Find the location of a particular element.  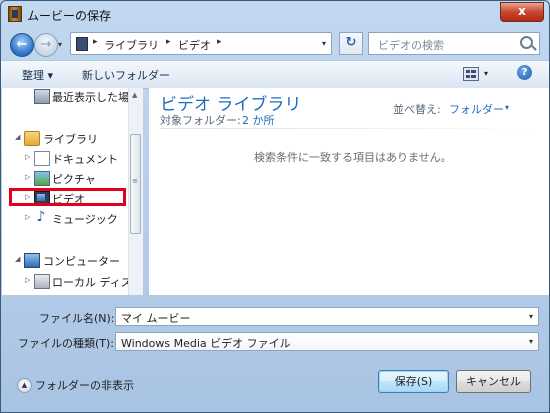

save-button: 保存(S) is located at coordinates (413, 381).